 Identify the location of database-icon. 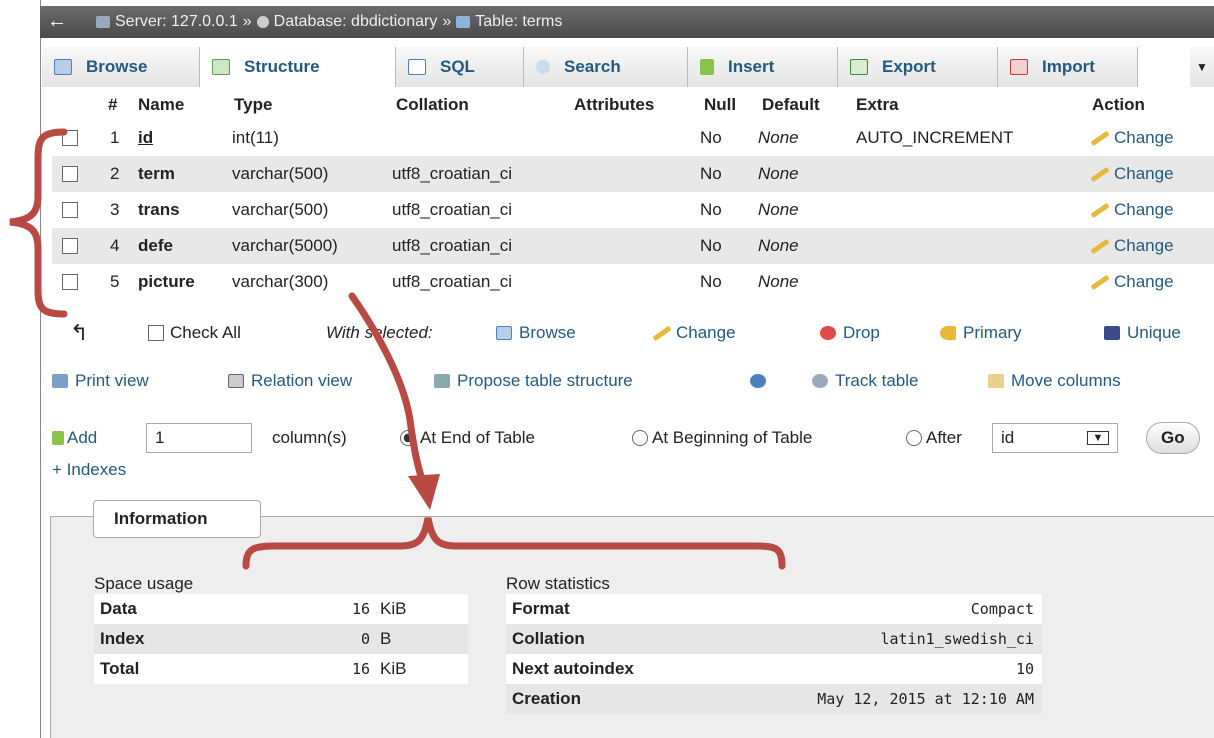
(262, 22).